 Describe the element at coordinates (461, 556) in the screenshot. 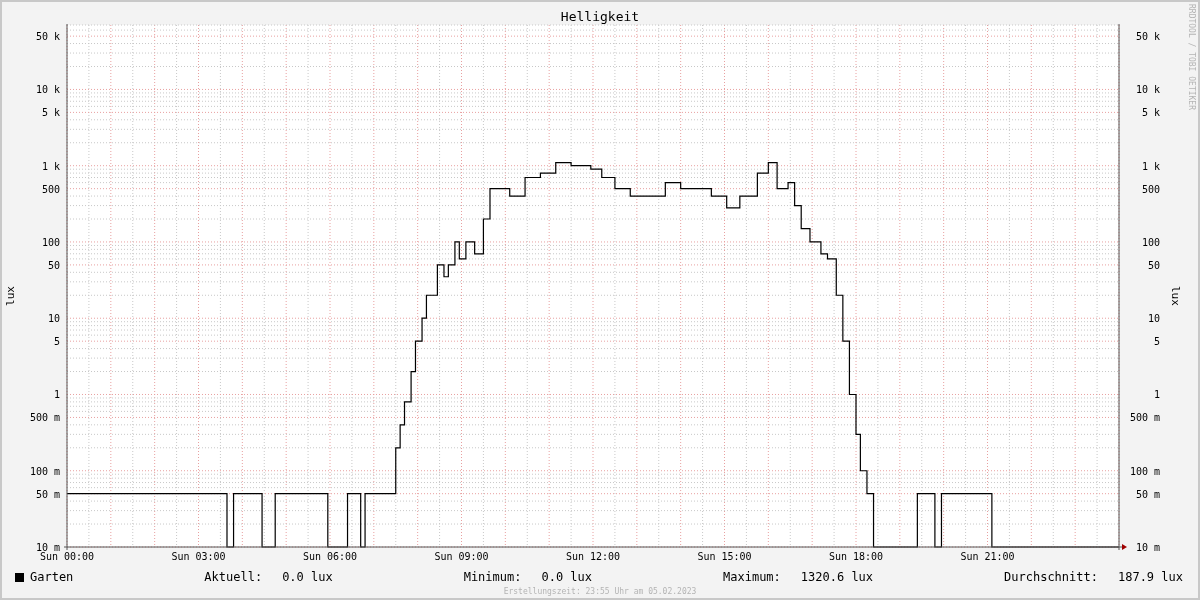

I see `axis-tick-label: Sun 09:00` at that location.